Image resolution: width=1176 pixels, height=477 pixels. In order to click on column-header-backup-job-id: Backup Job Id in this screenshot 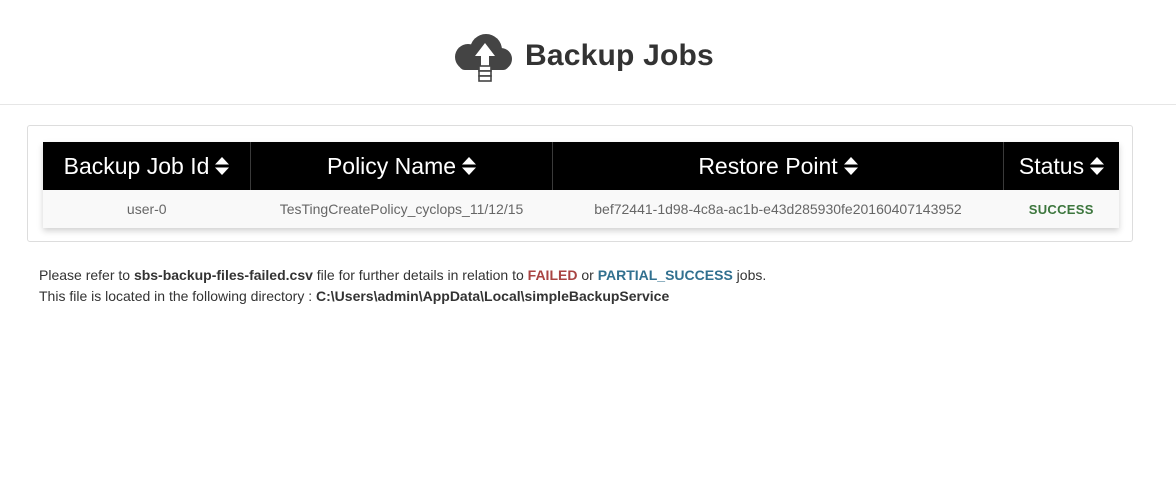, I will do `click(147, 166)`.